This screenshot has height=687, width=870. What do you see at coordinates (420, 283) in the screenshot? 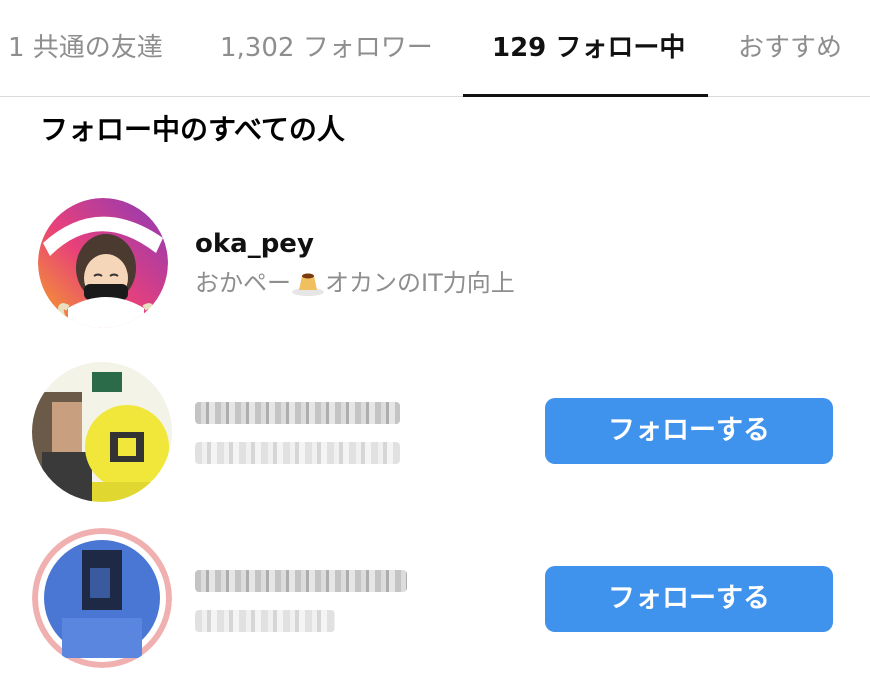
I see `full-name-part: オカンのIT力向上` at bounding box center [420, 283].